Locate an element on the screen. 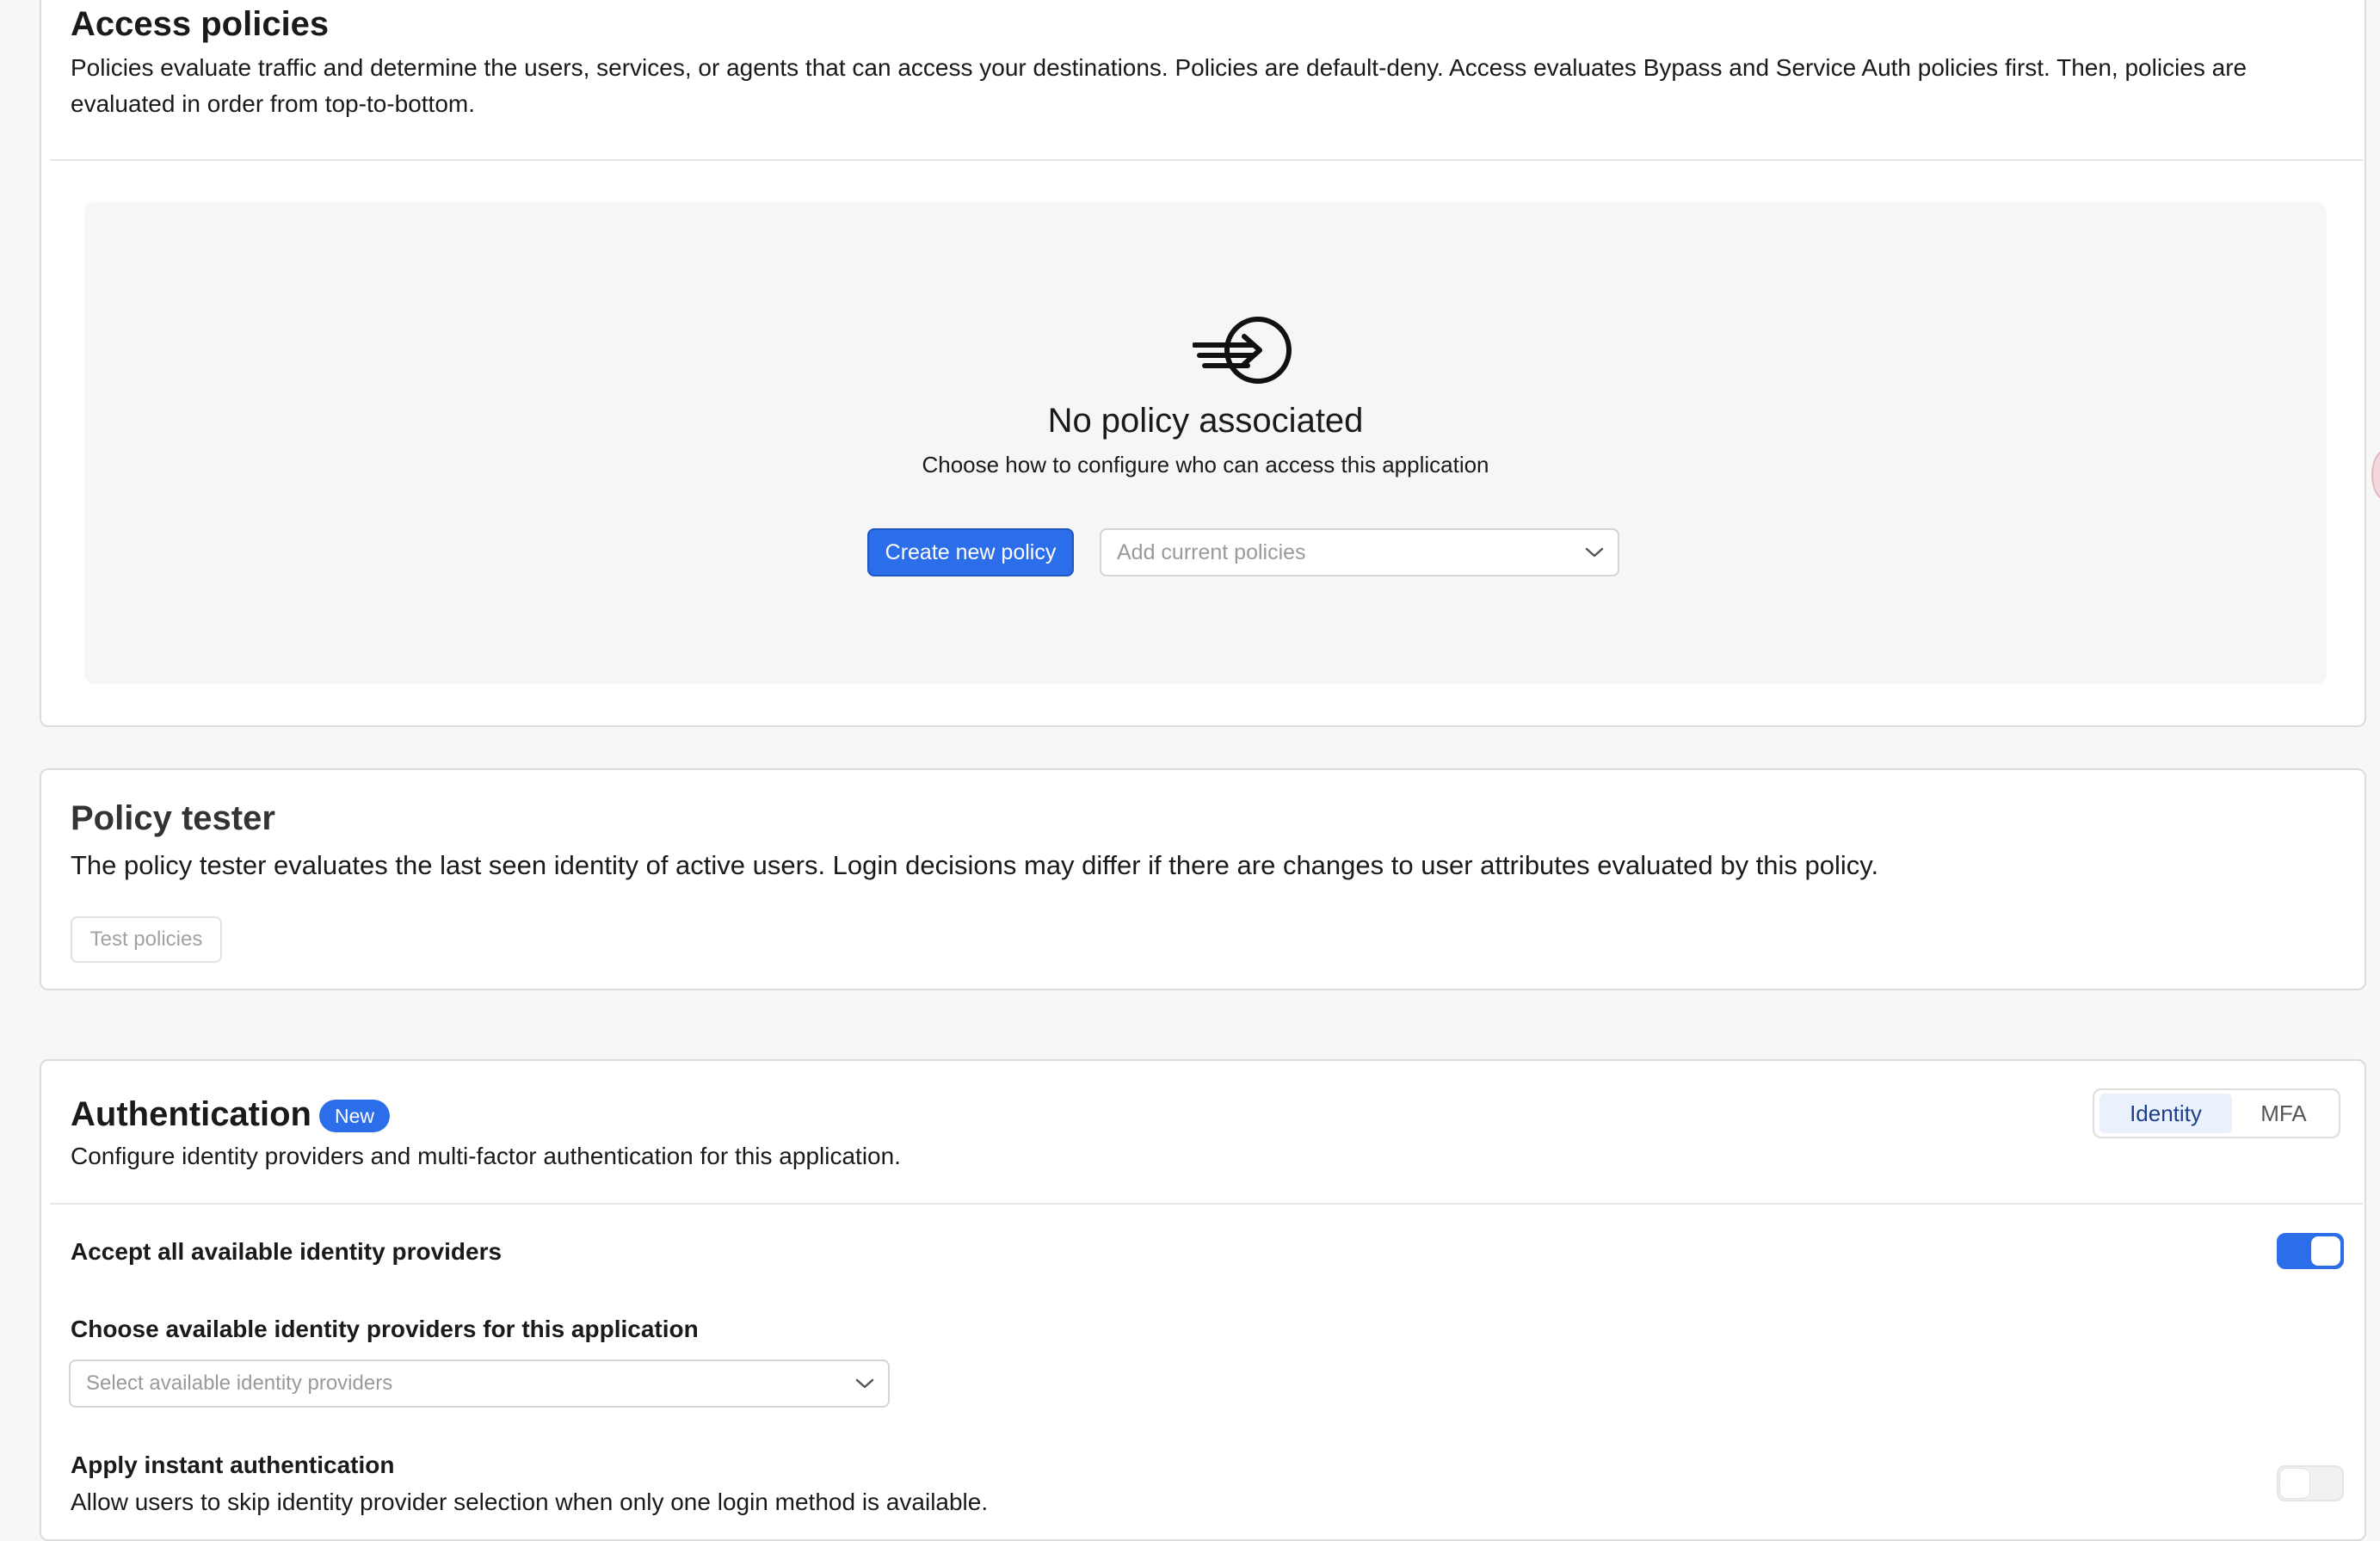  add-current-policies-placeholder: Add current policies is located at coordinates (1211, 552).